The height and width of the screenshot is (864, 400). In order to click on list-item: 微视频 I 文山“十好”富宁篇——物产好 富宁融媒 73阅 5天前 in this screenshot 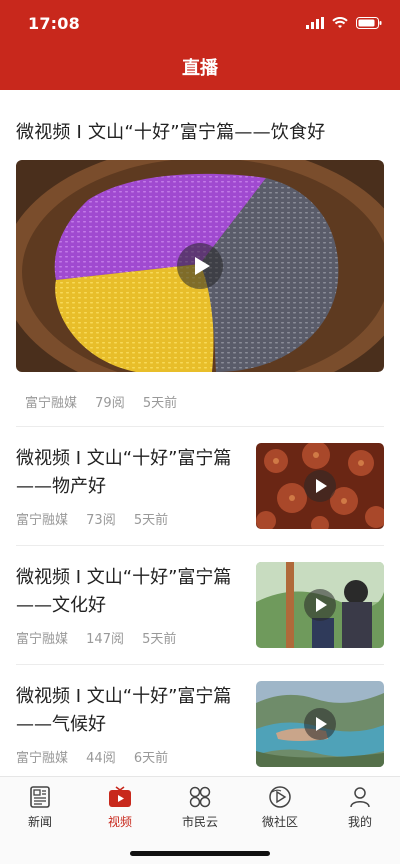, I will do `click(200, 492)`.